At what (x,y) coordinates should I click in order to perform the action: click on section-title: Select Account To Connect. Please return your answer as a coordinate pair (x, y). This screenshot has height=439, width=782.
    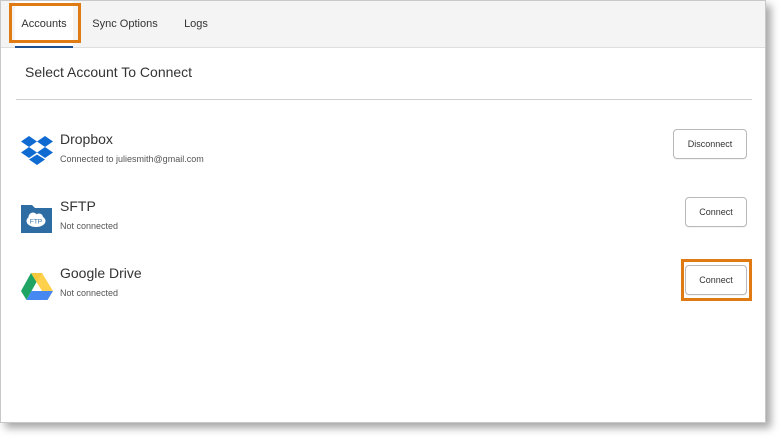
    Looking at the image, I should click on (109, 72).